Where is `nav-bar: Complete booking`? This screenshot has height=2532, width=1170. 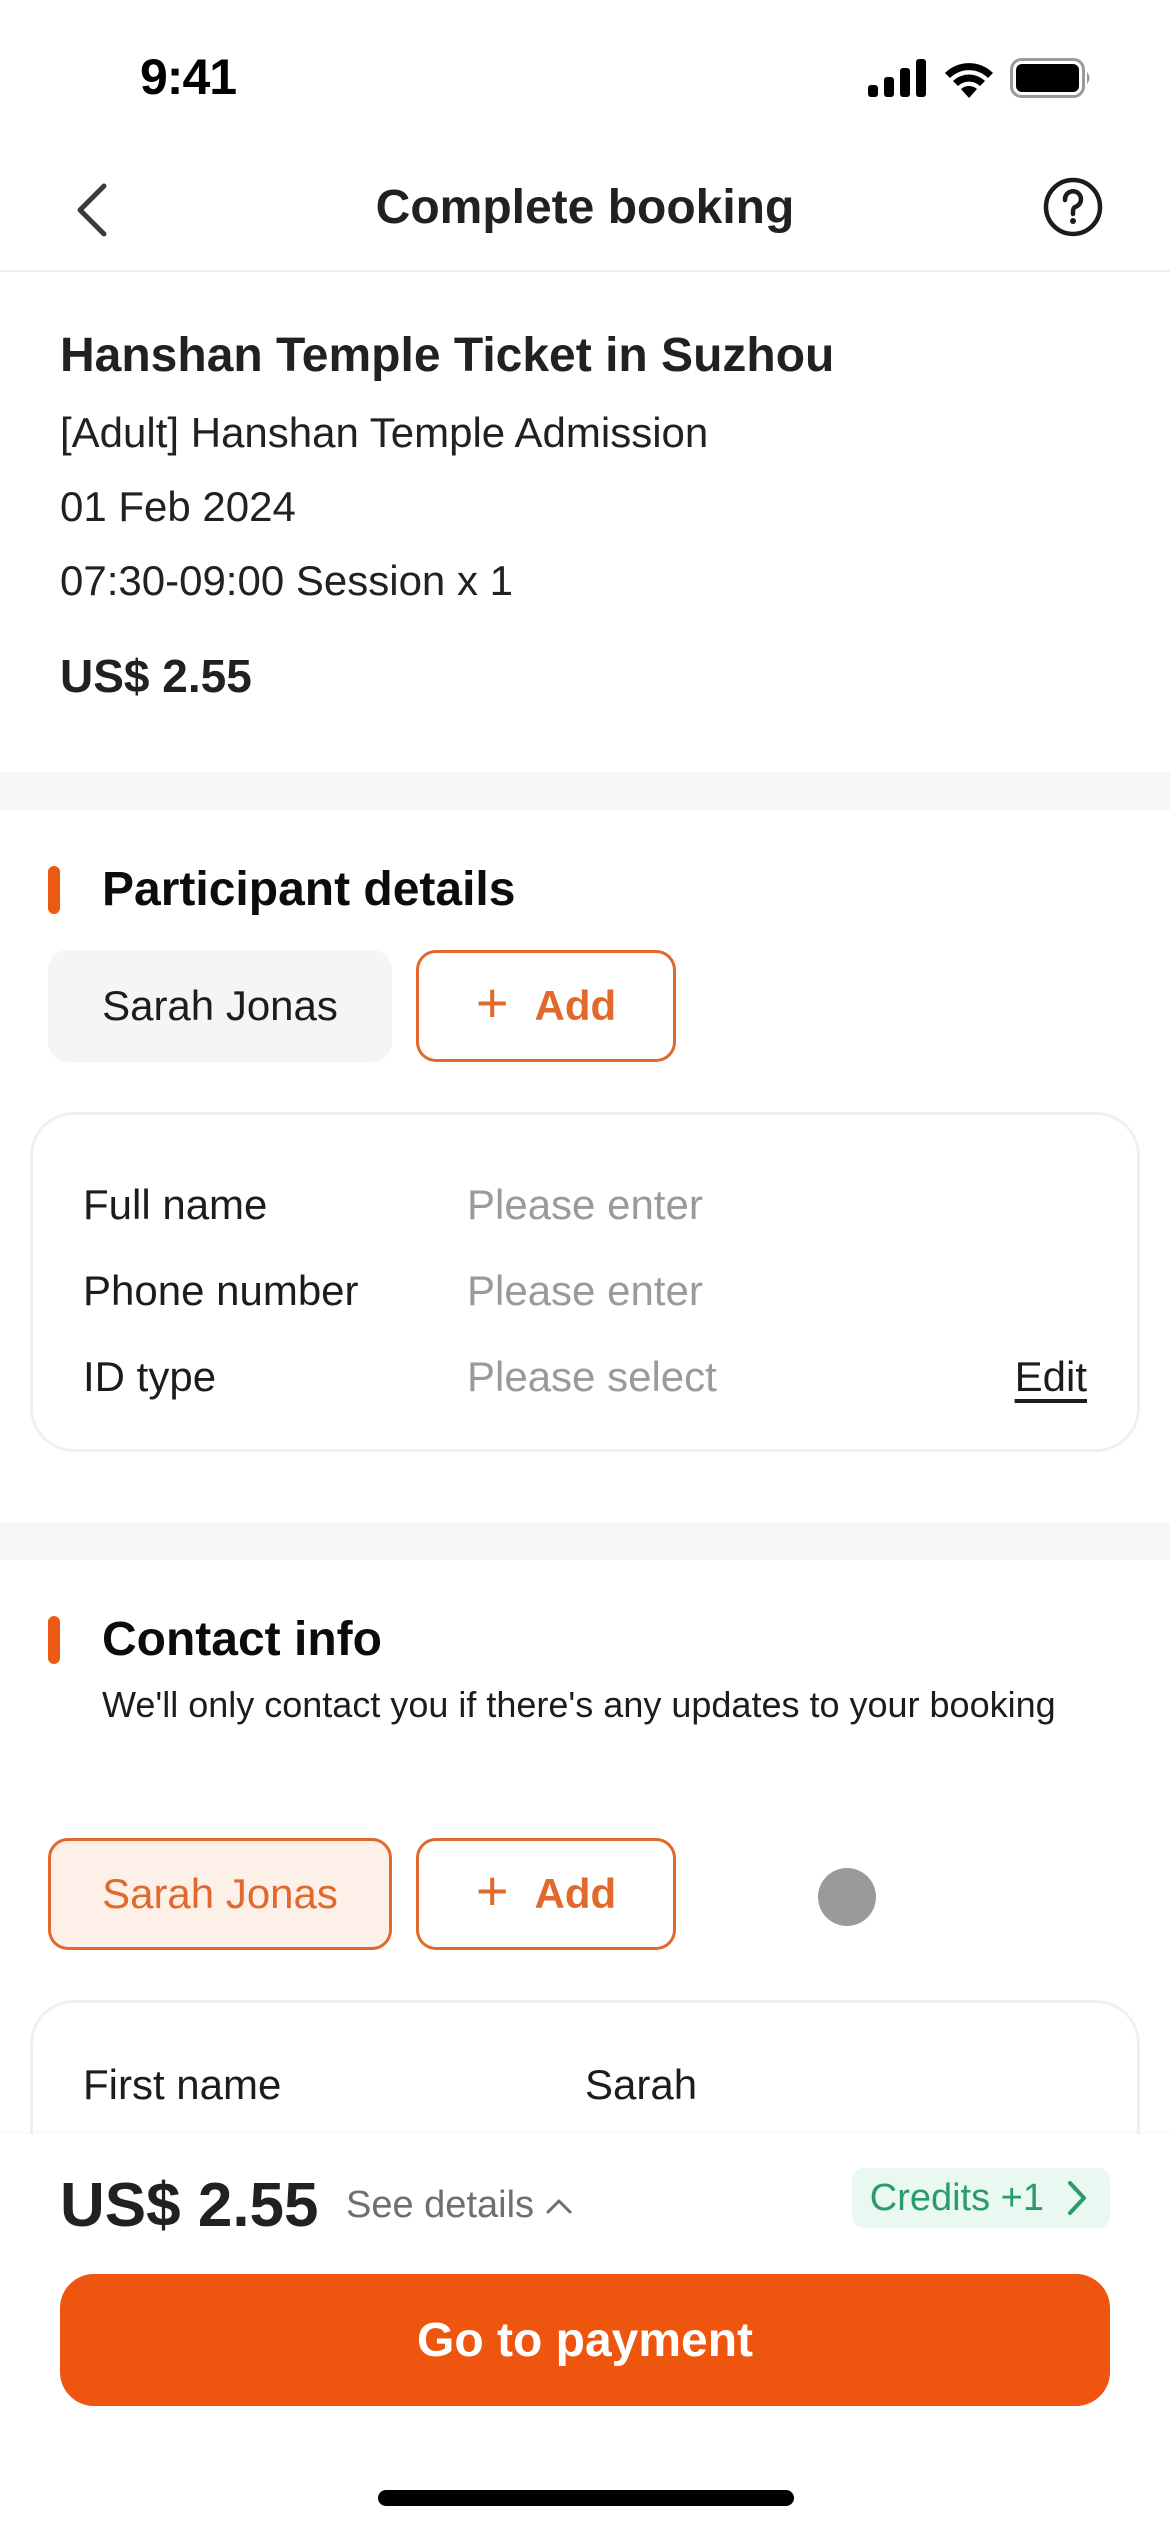
nav-bar: Complete booking is located at coordinates (585, 211).